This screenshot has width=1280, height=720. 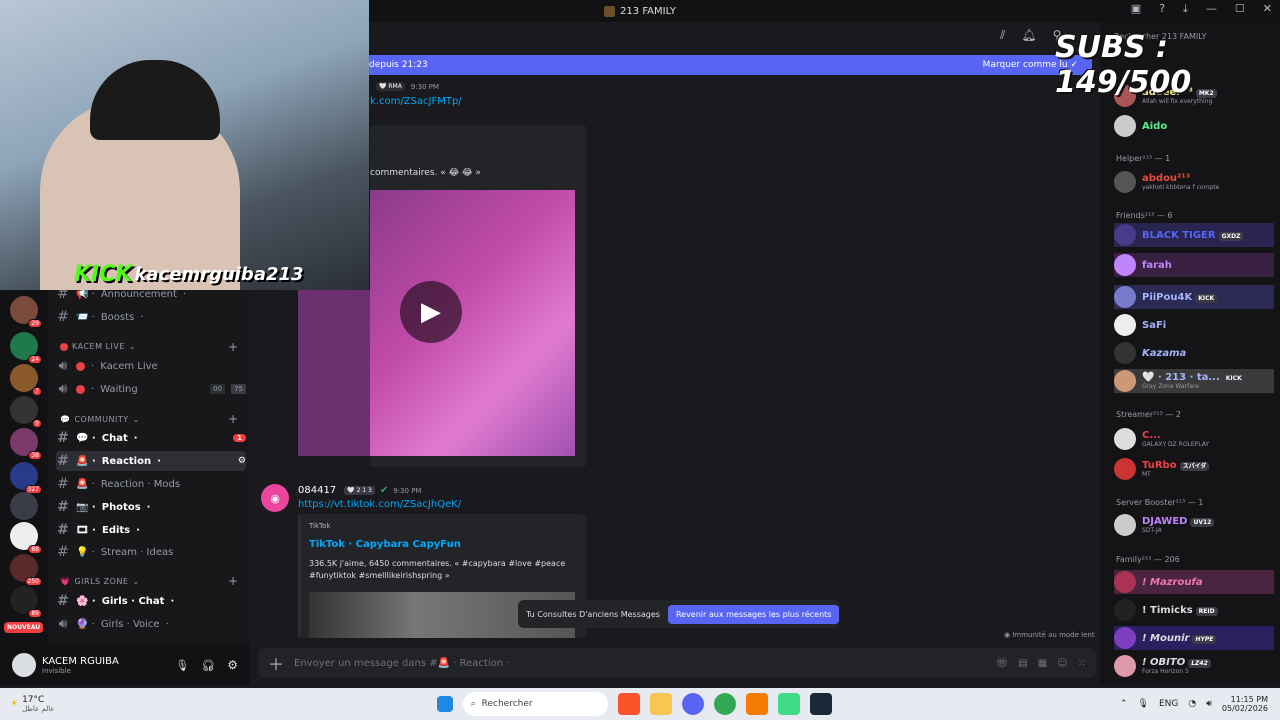 What do you see at coordinates (820, 704) in the screenshot?
I see `steam-icon` at bounding box center [820, 704].